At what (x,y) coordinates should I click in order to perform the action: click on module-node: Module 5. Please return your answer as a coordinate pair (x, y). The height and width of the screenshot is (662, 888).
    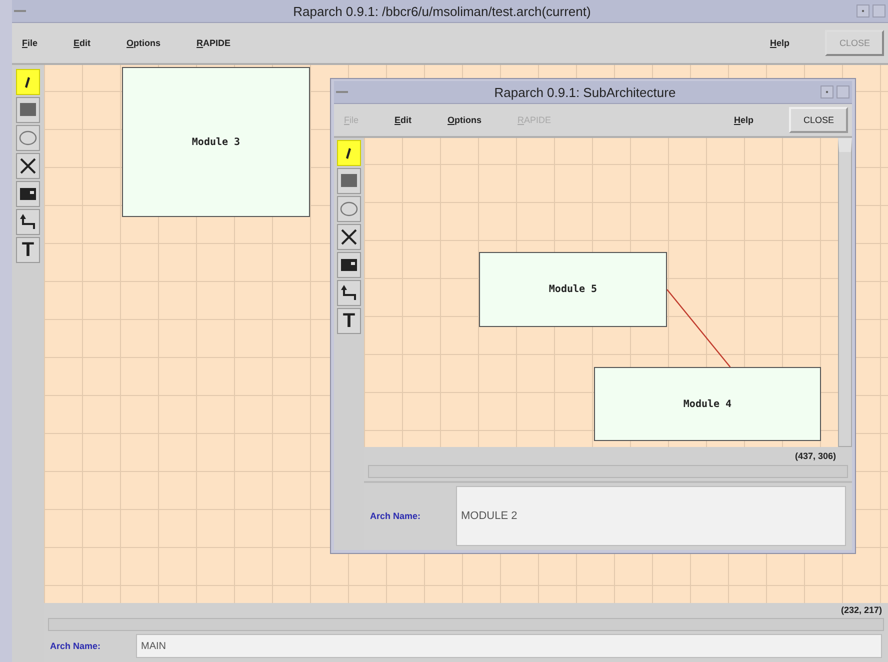
    Looking at the image, I should click on (573, 289).